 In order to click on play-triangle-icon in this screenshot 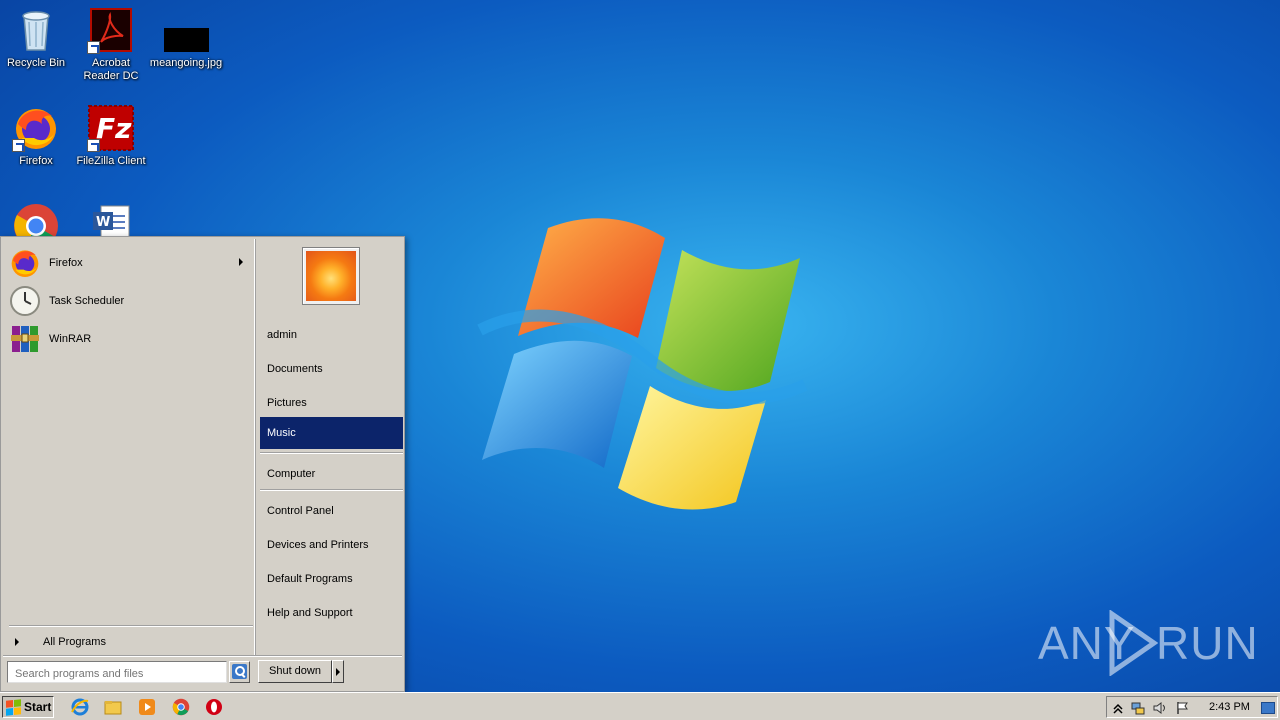, I will do `click(1133, 643)`.